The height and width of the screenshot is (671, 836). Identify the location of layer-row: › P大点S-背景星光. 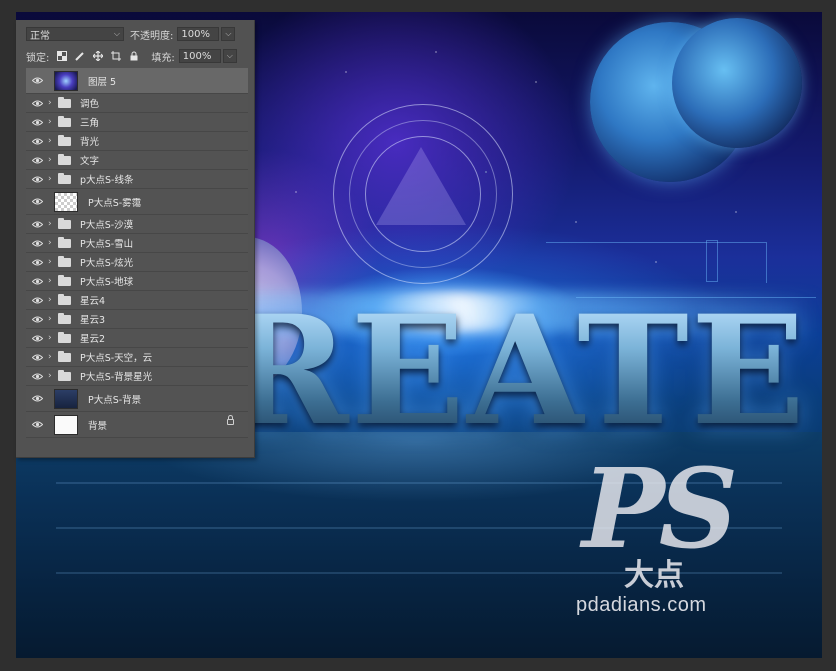
(137, 376).